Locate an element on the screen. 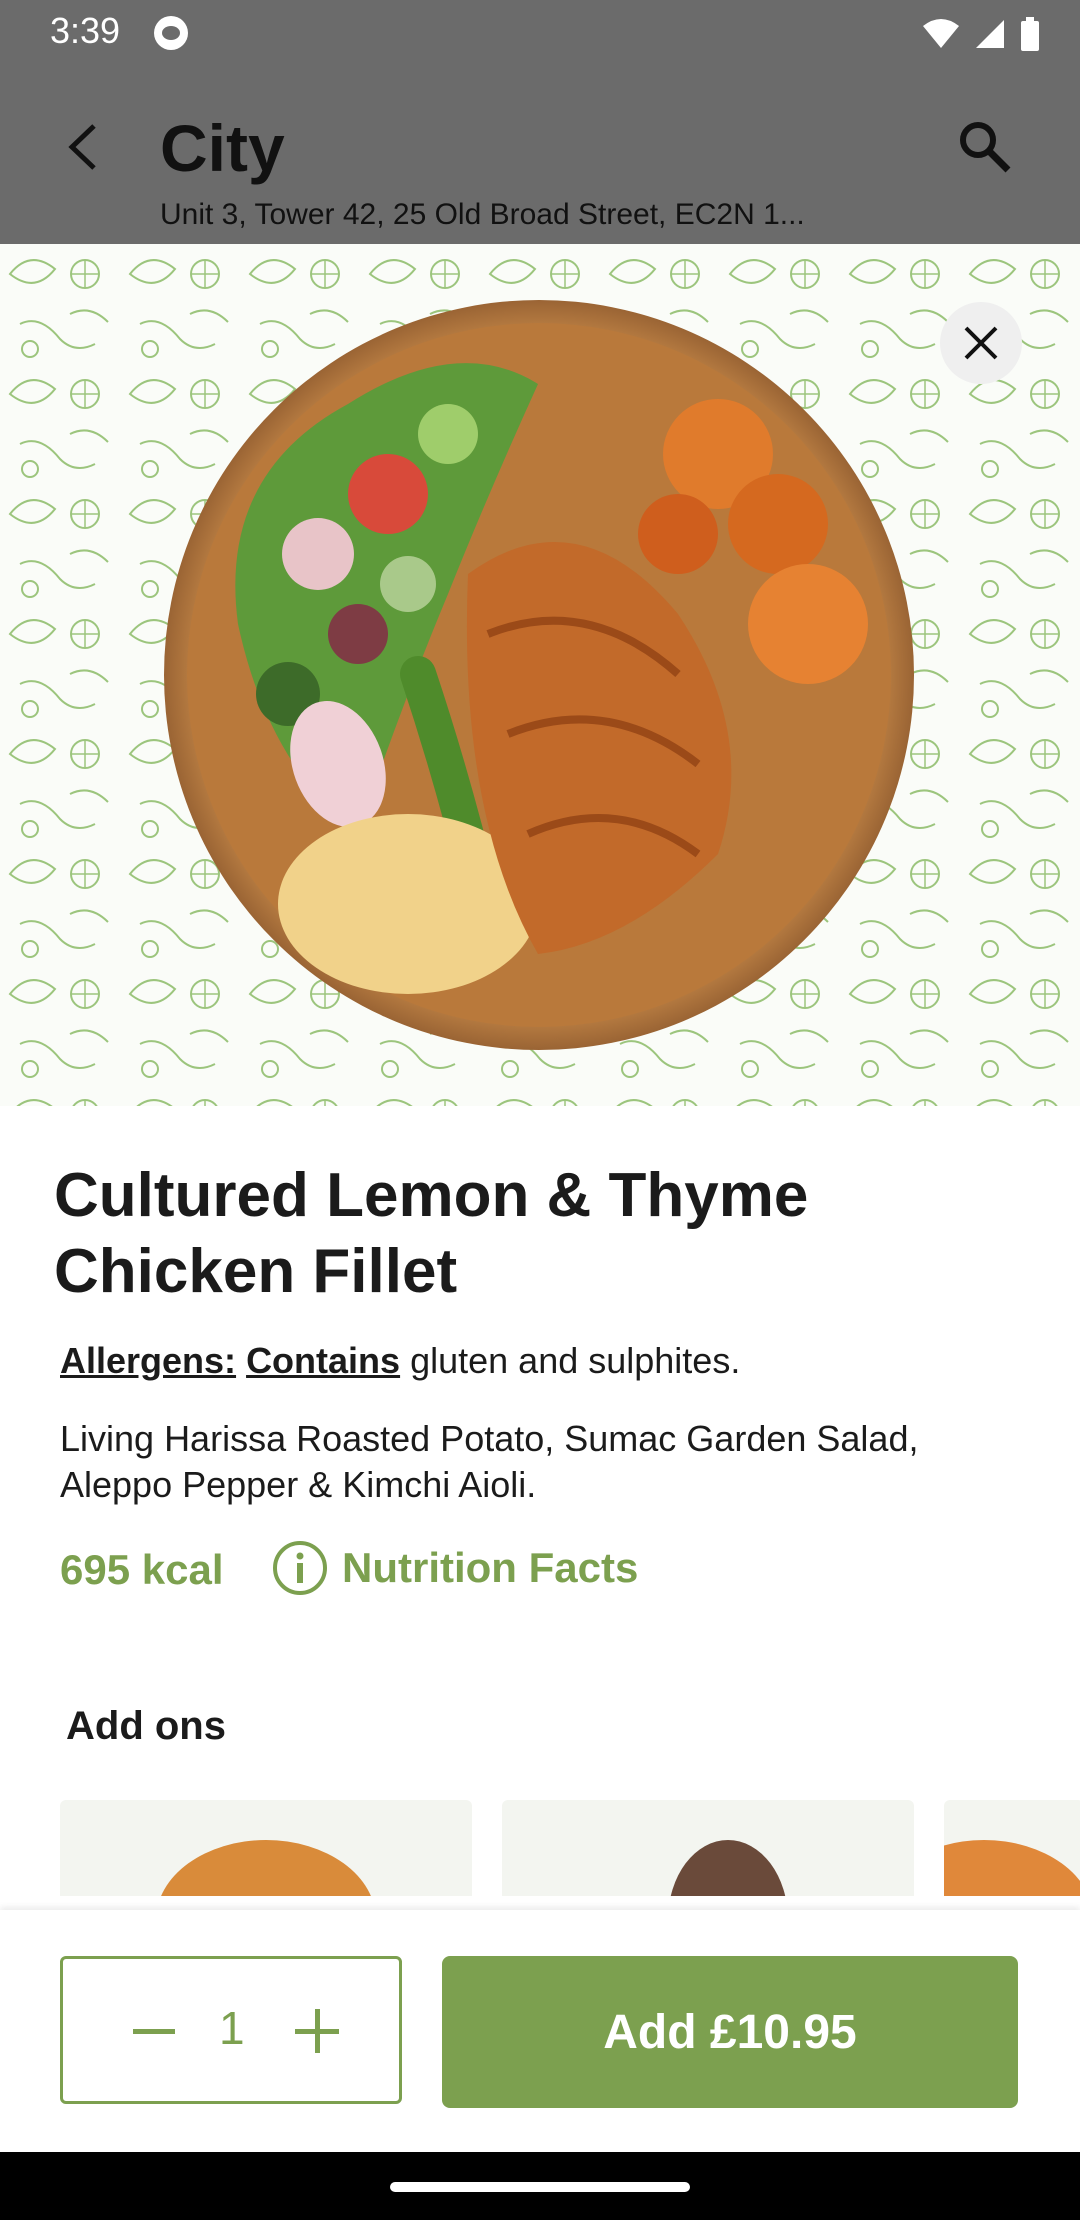  close-icon is located at coordinates (981, 343).